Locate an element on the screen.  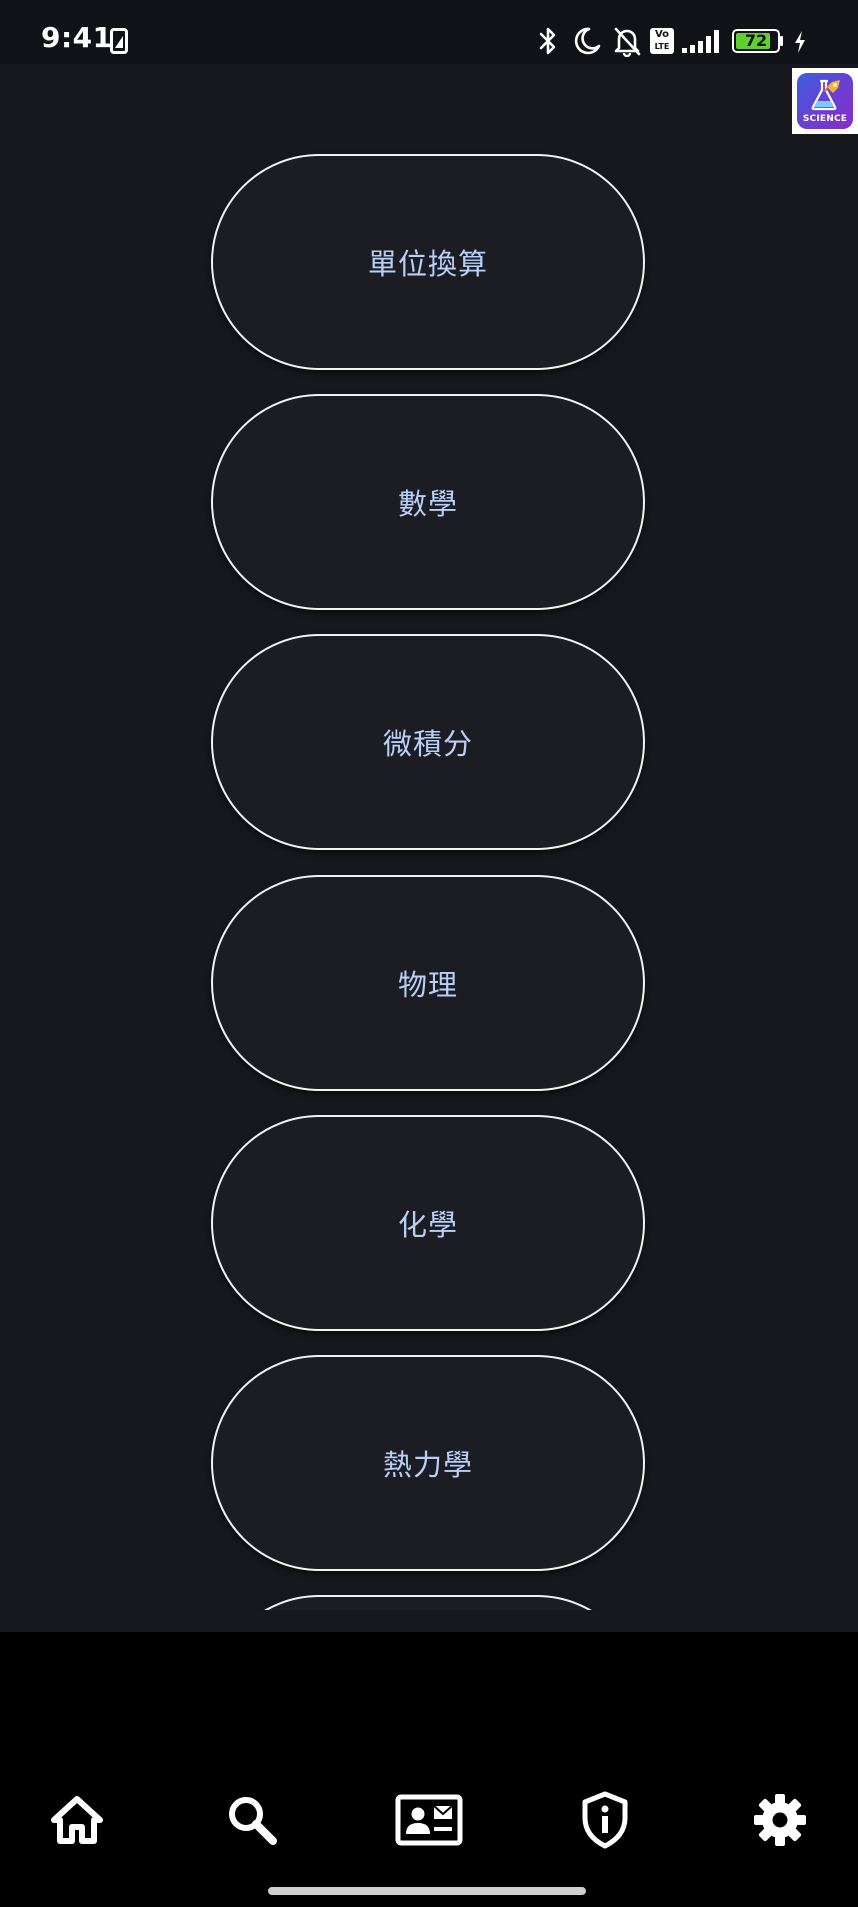
nav-search is located at coordinates (252, 1820).